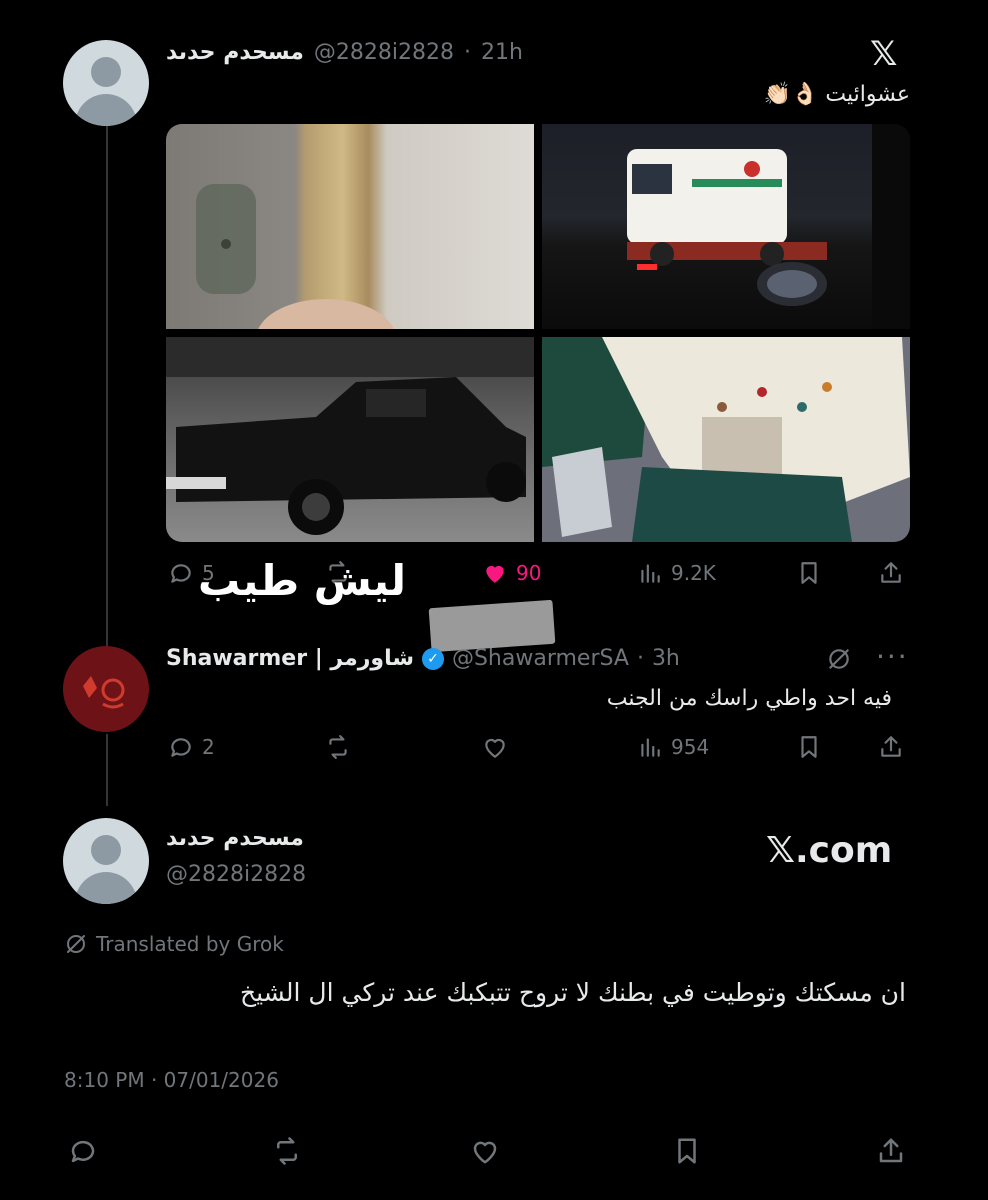 This screenshot has height=1200, width=988. I want to click on translated-by-label: Translated by Grok, so click(174, 944).